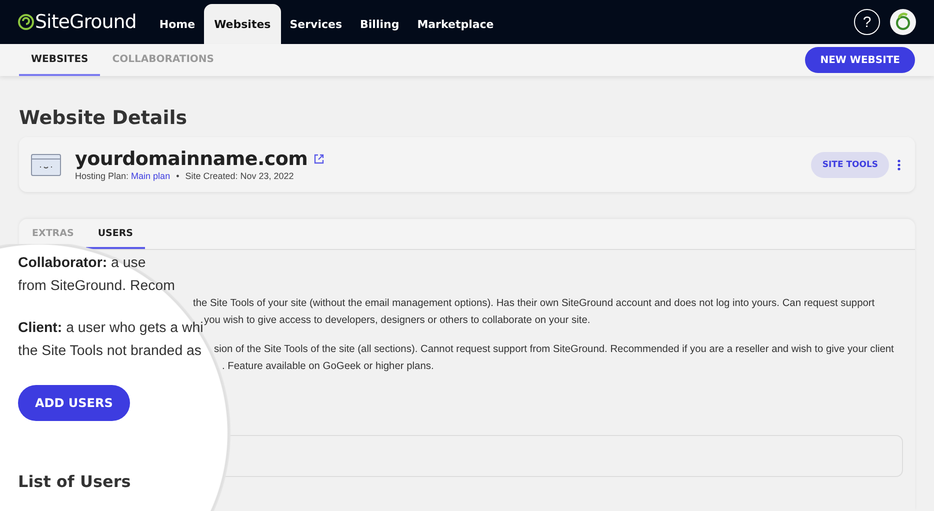 This screenshot has width=934, height=511. I want to click on description-text: . Feature available on GoGeek or higher plans., so click(328, 367).